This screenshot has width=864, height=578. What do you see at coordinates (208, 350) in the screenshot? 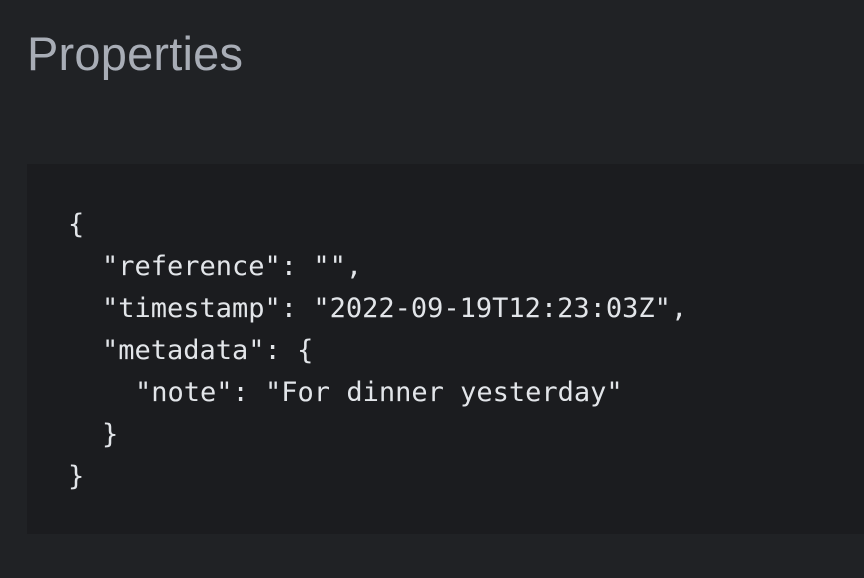
I see `code-line-metadata-open: "metadata": {` at bounding box center [208, 350].